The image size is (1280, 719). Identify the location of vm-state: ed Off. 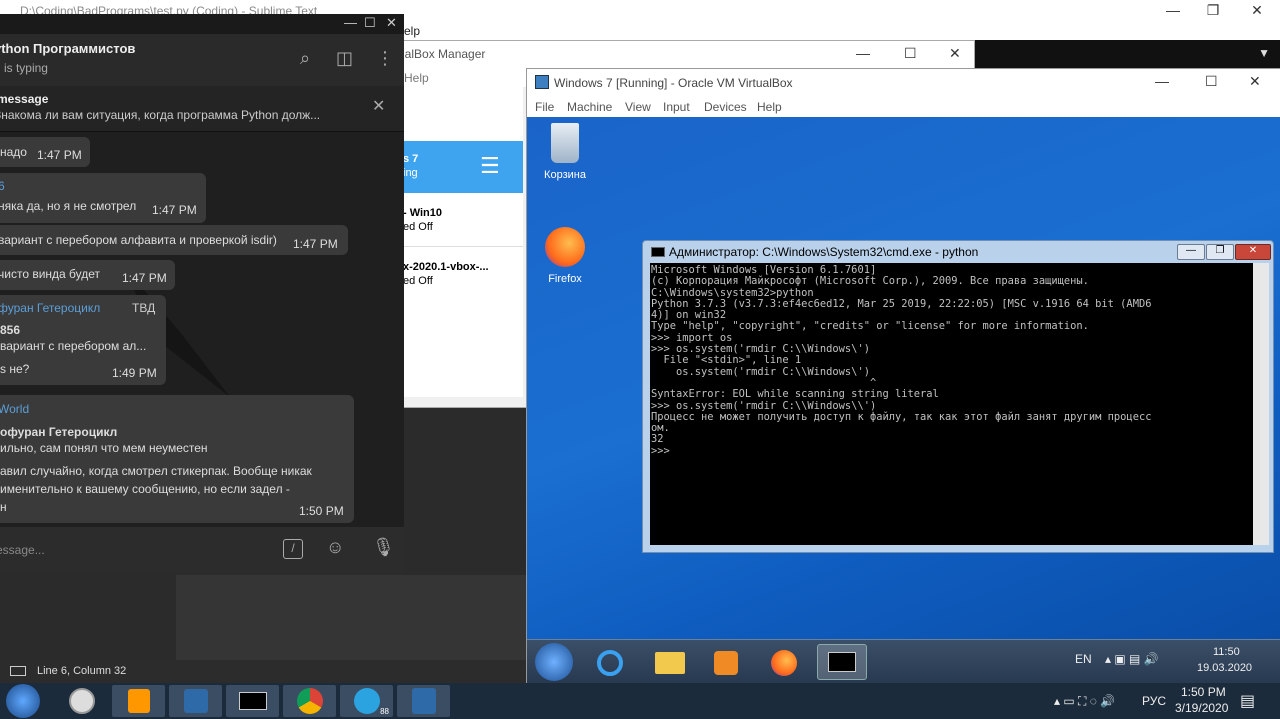
(418, 281).